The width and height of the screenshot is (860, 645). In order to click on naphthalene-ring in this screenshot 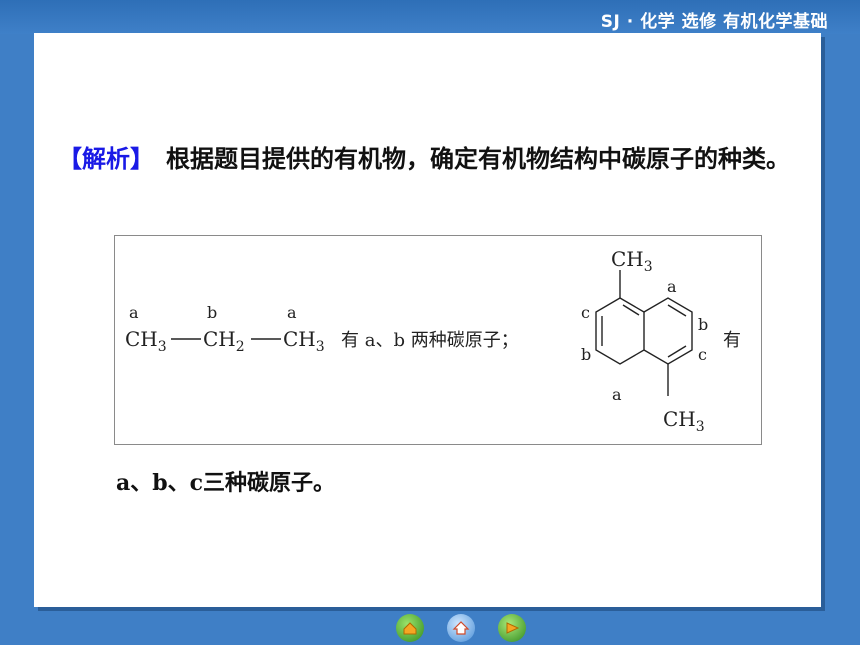, I will do `click(644, 331)`.